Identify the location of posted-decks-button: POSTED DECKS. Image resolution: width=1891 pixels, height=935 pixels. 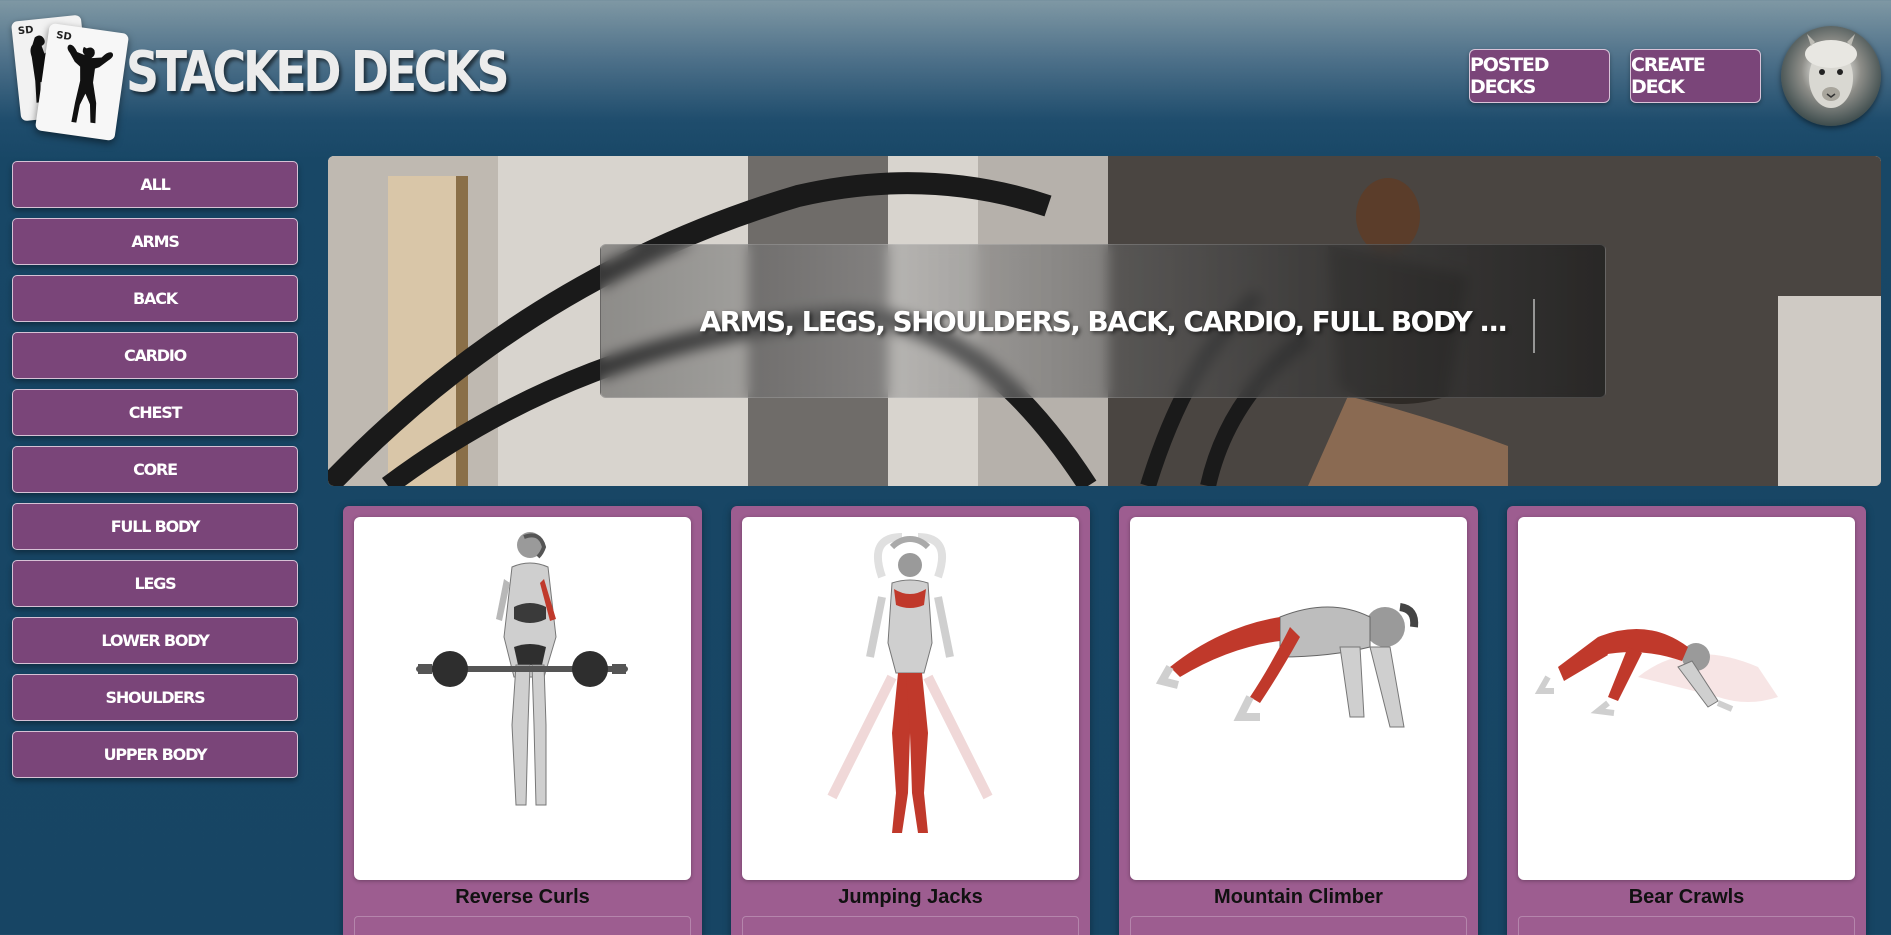
(1539, 76).